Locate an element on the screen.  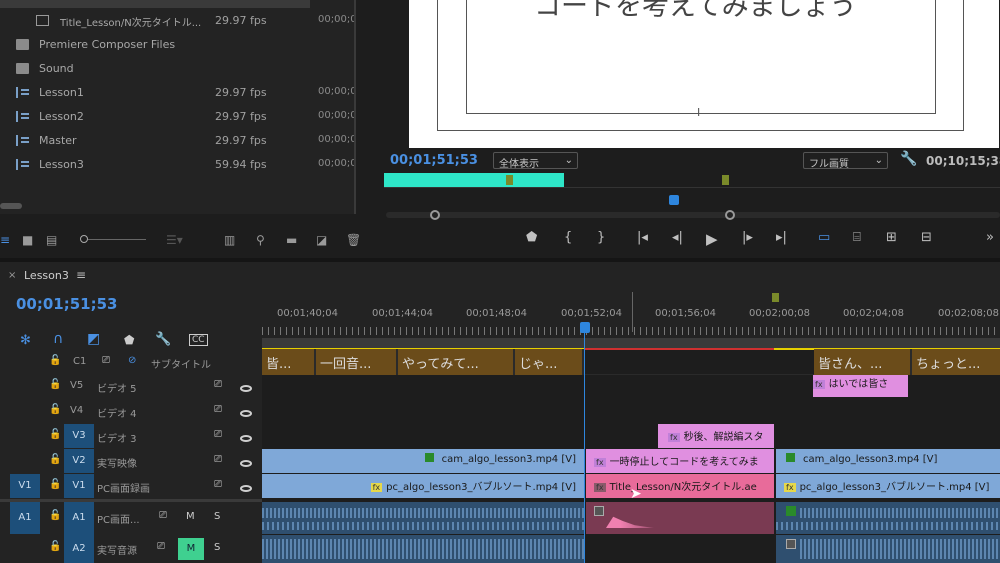
project-item-lesson1: Lesson1 29.97 fps 00;00;0 is located at coordinates (177, 93).